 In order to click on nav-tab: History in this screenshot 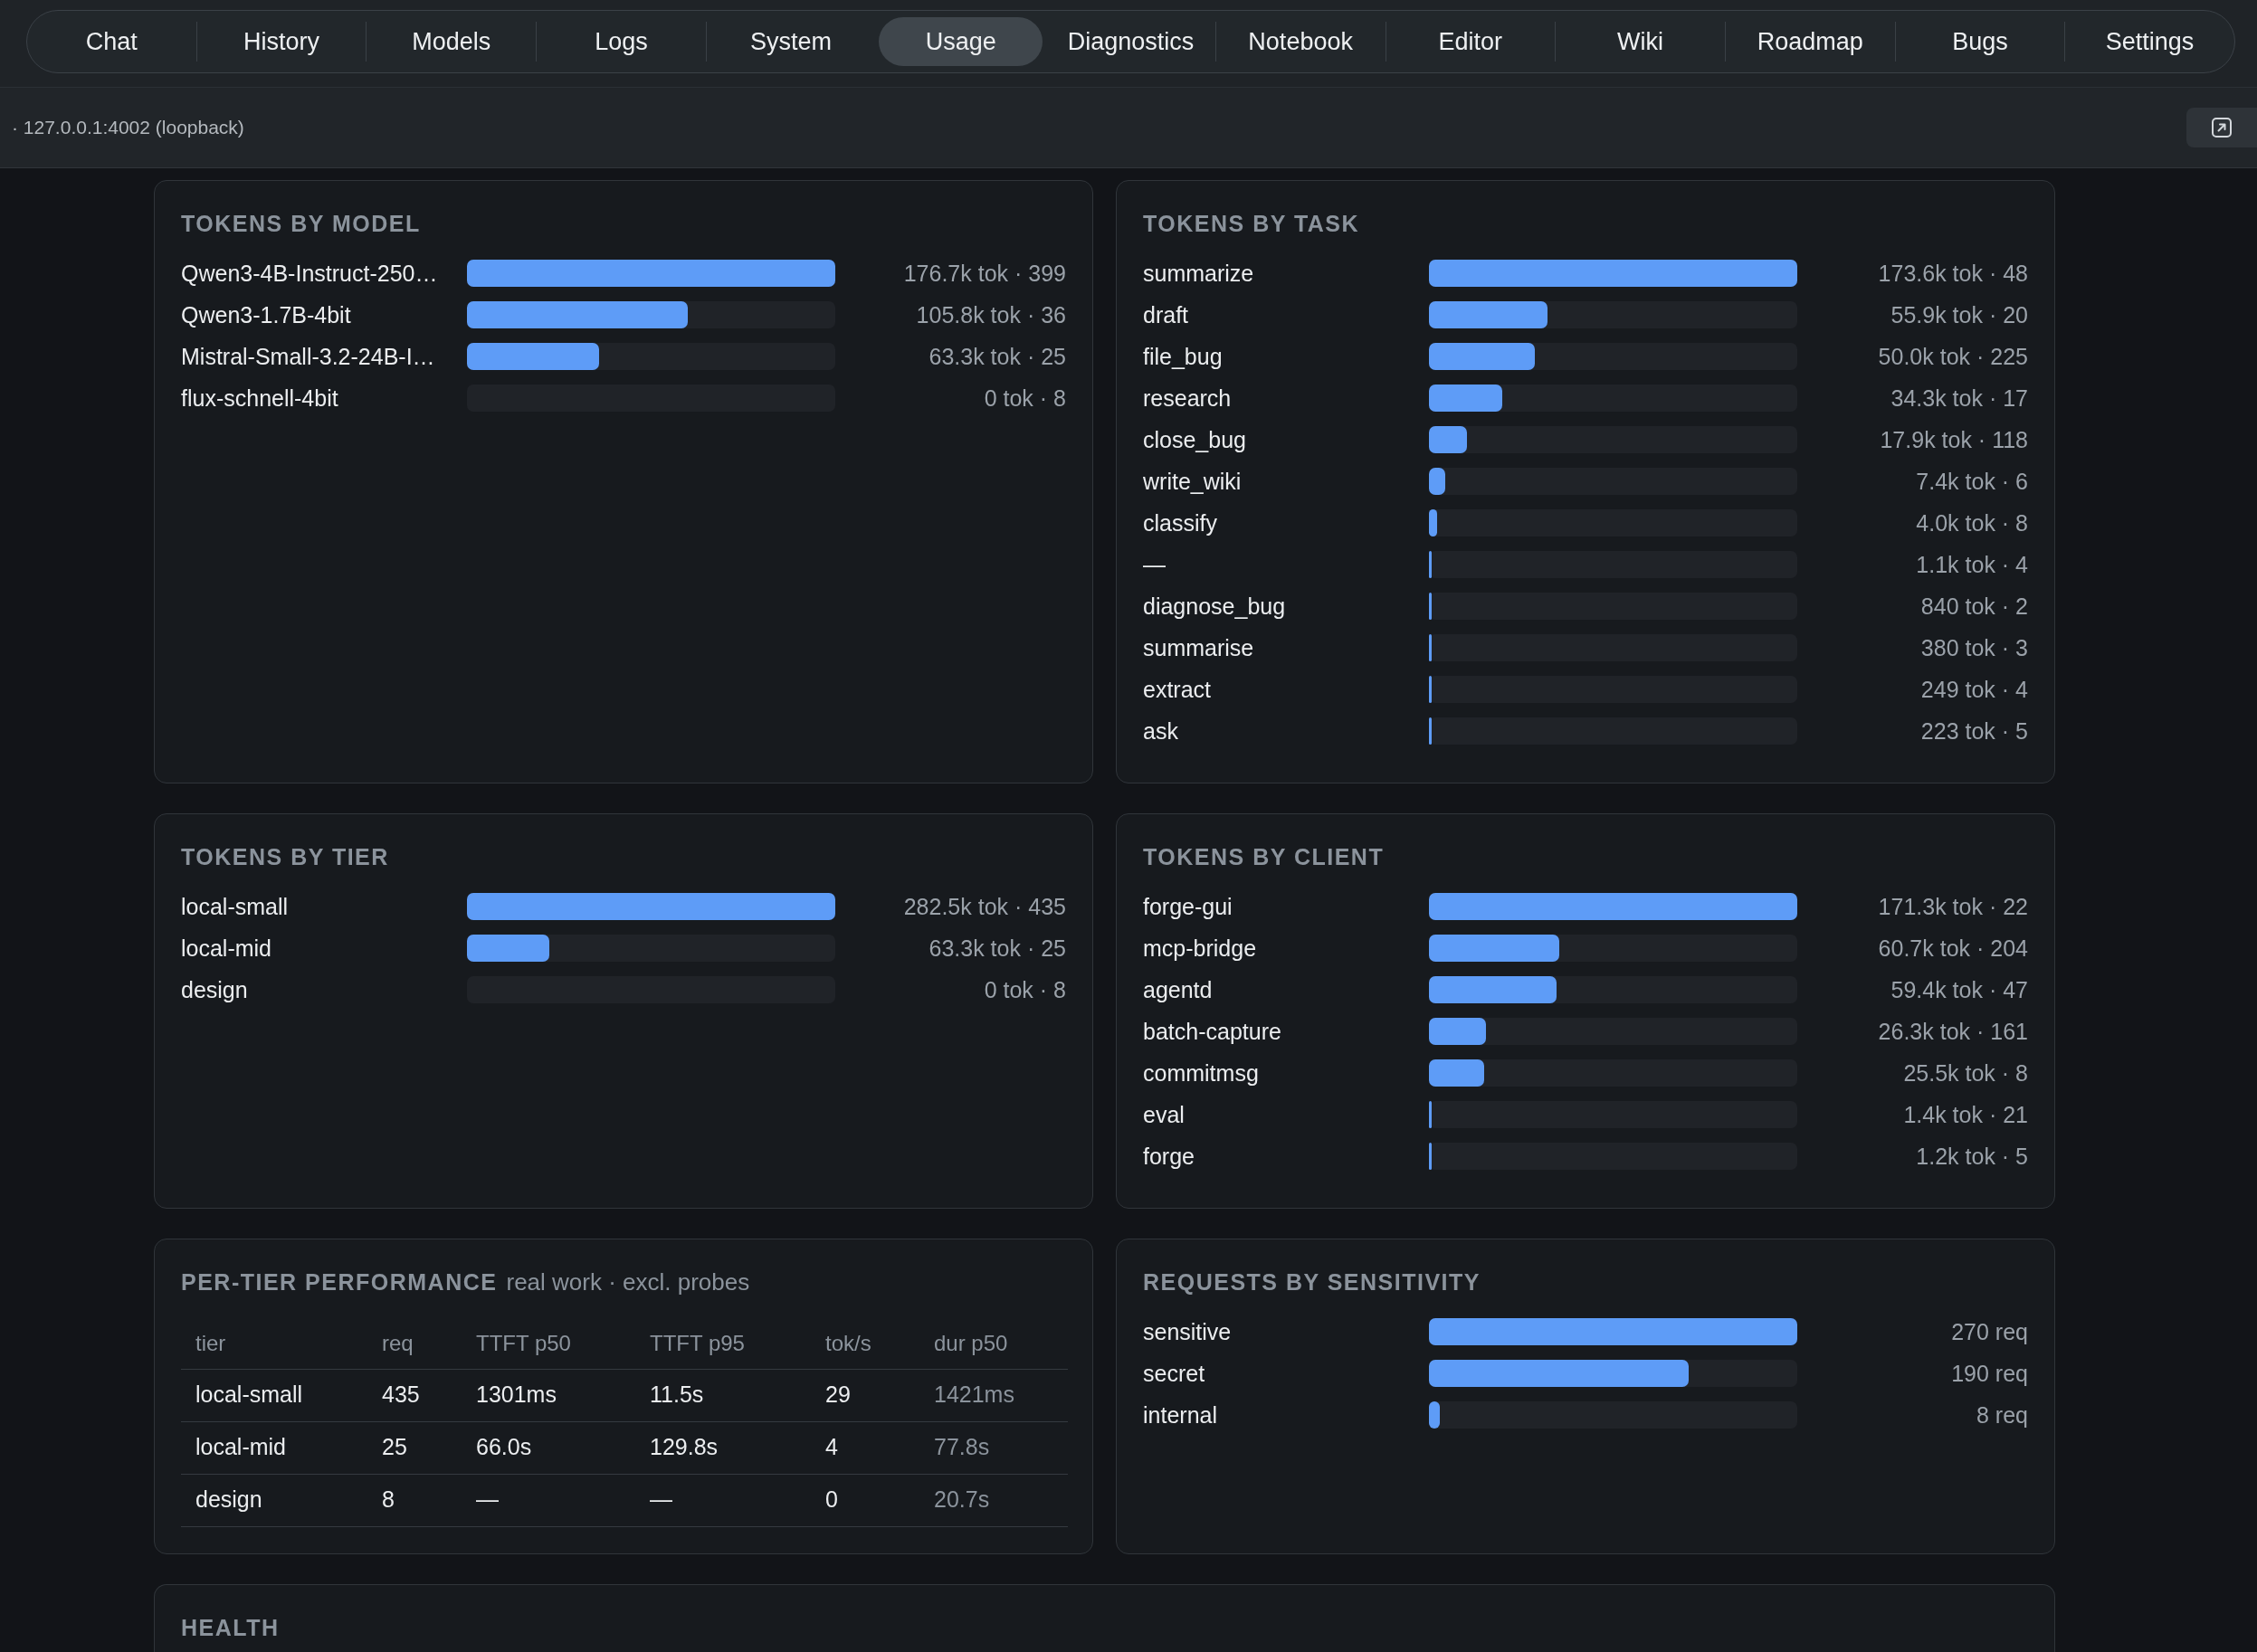, I will do `click(281, 42)`.